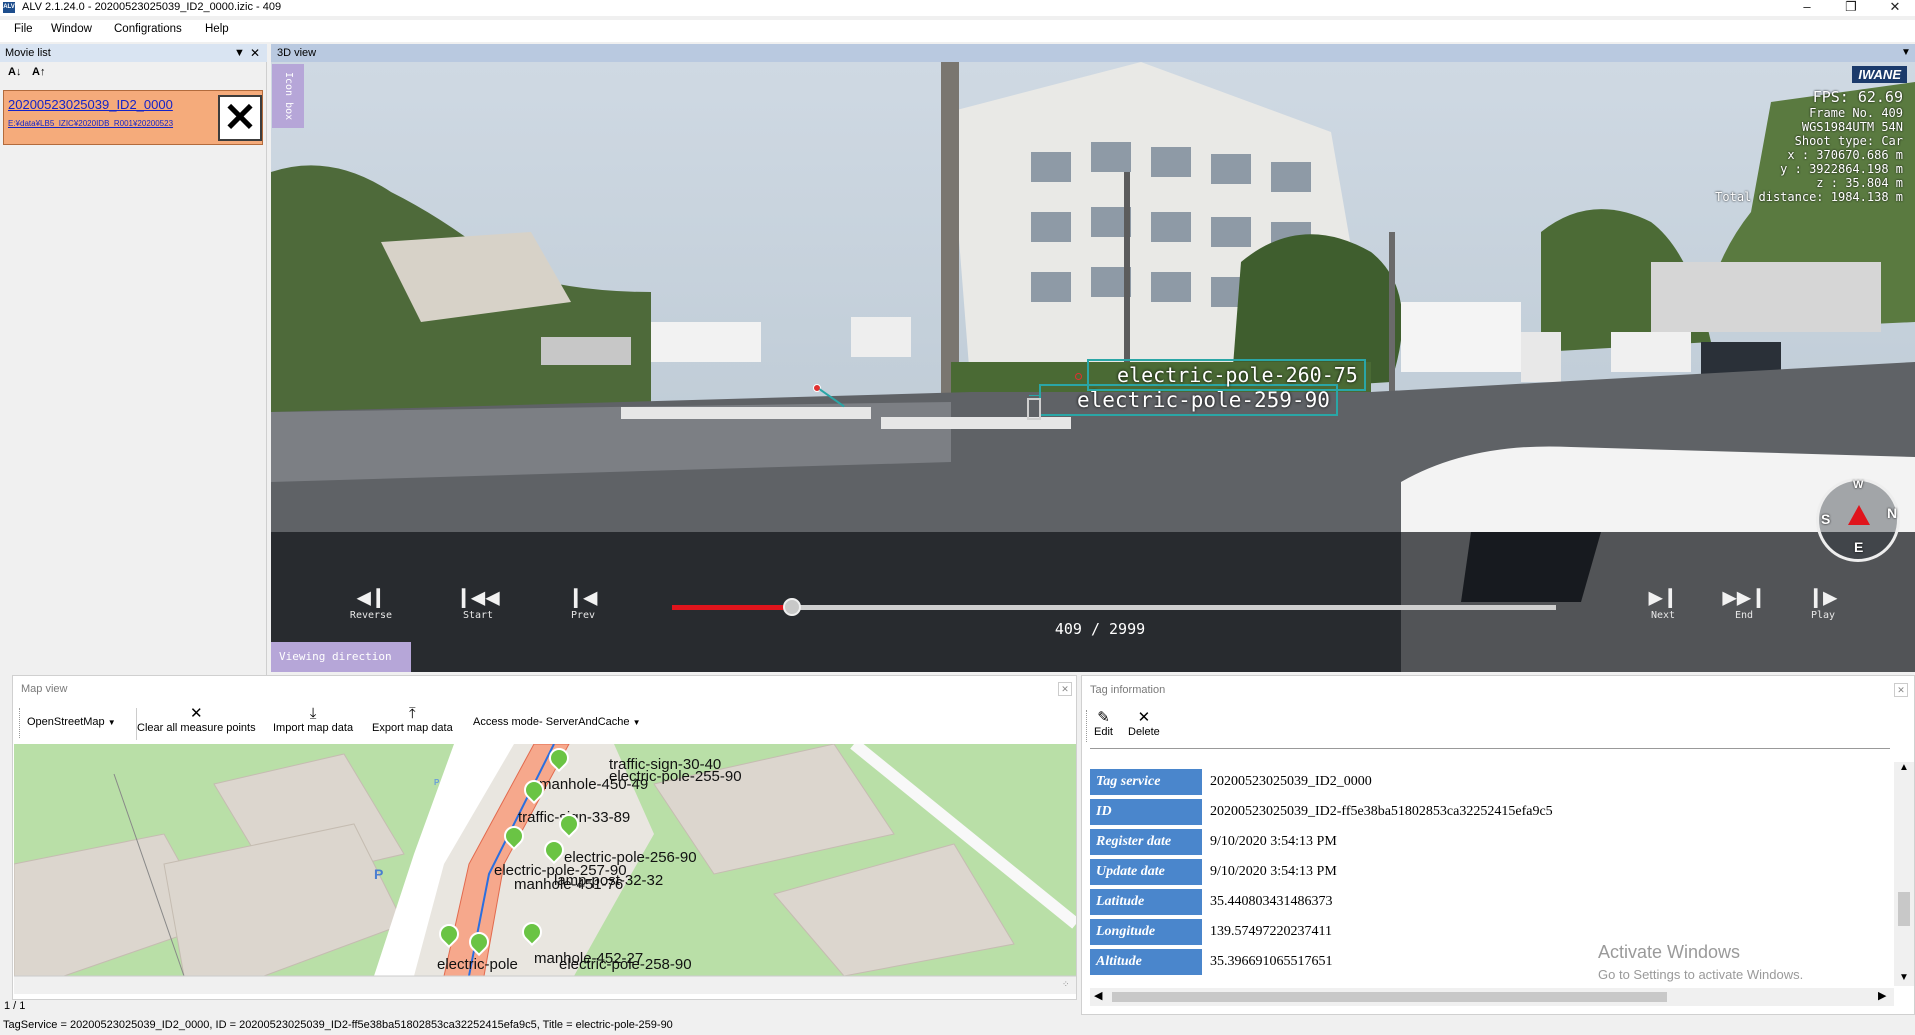  What do you see at coordinates (341, 657) in the screenshot?
I see `viewing-direction-button: Viewing direction` at bounding box center [341, 657].